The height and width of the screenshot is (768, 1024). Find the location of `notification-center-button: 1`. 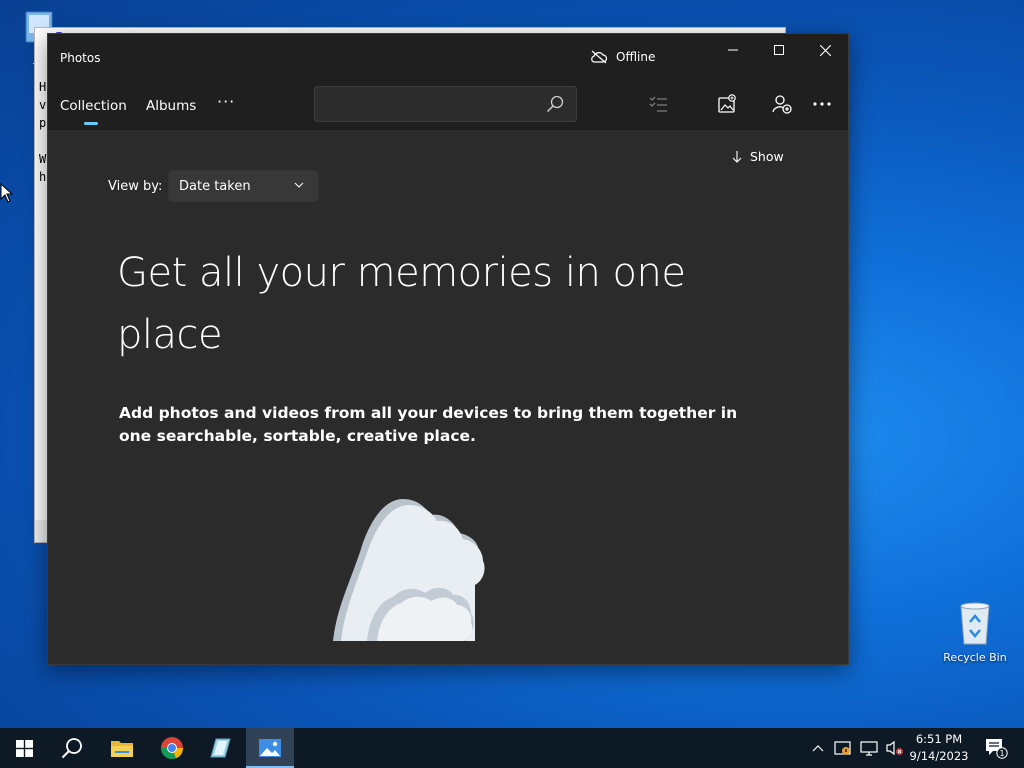

notification-center-button: 1 is located at coordinates (996, 748).